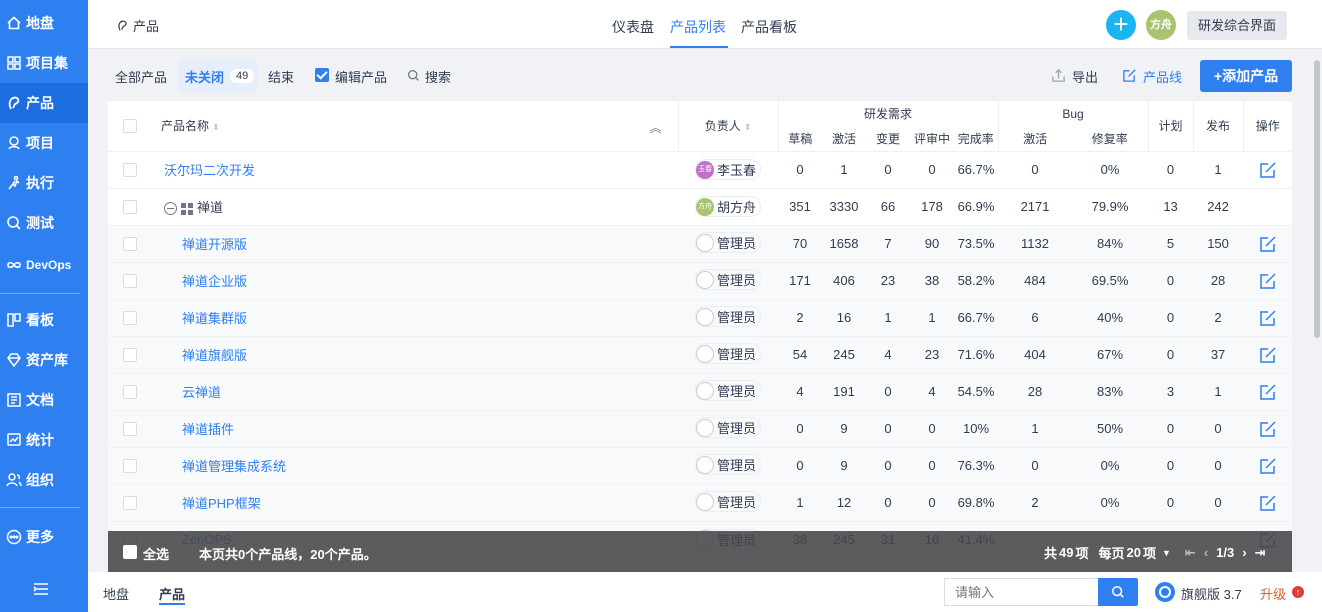  Describe the element at coordinates (281, 76) in the screenshot. I see `filter-closed: 结束` at that location.